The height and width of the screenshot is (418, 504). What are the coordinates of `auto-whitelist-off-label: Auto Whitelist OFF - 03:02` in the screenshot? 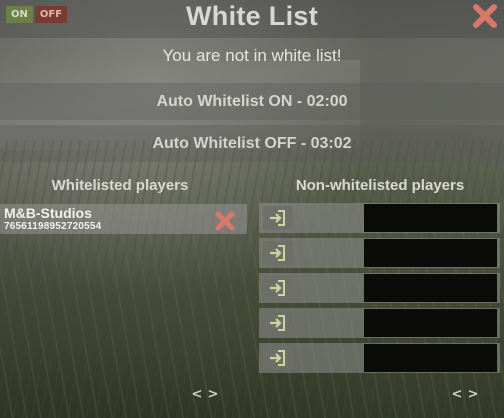 It's located at (252, 143).